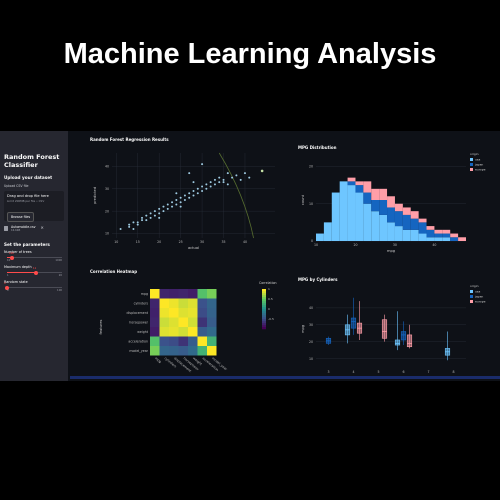 This screenshot has width=500, height=500. What do you see at coordinates (355, 245) in the screenshot?
I see `x-tick-label: 20` at bounding box center [355, 245].